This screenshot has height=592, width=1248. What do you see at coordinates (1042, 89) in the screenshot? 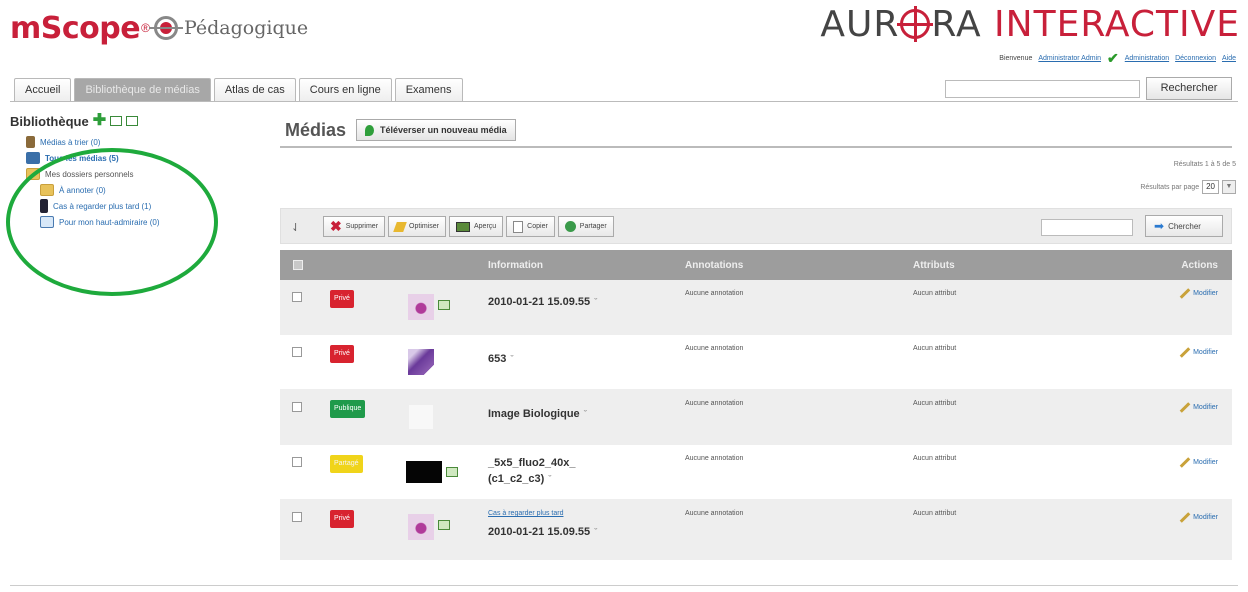
I see `top-search-input` at bounding box center [1042, 89].